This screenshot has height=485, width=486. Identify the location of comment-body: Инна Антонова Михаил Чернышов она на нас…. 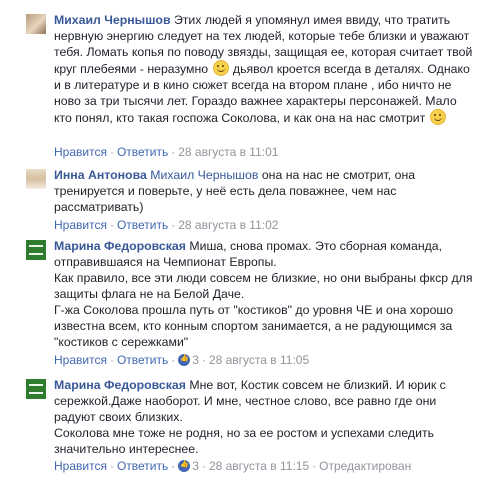
(264, 191).